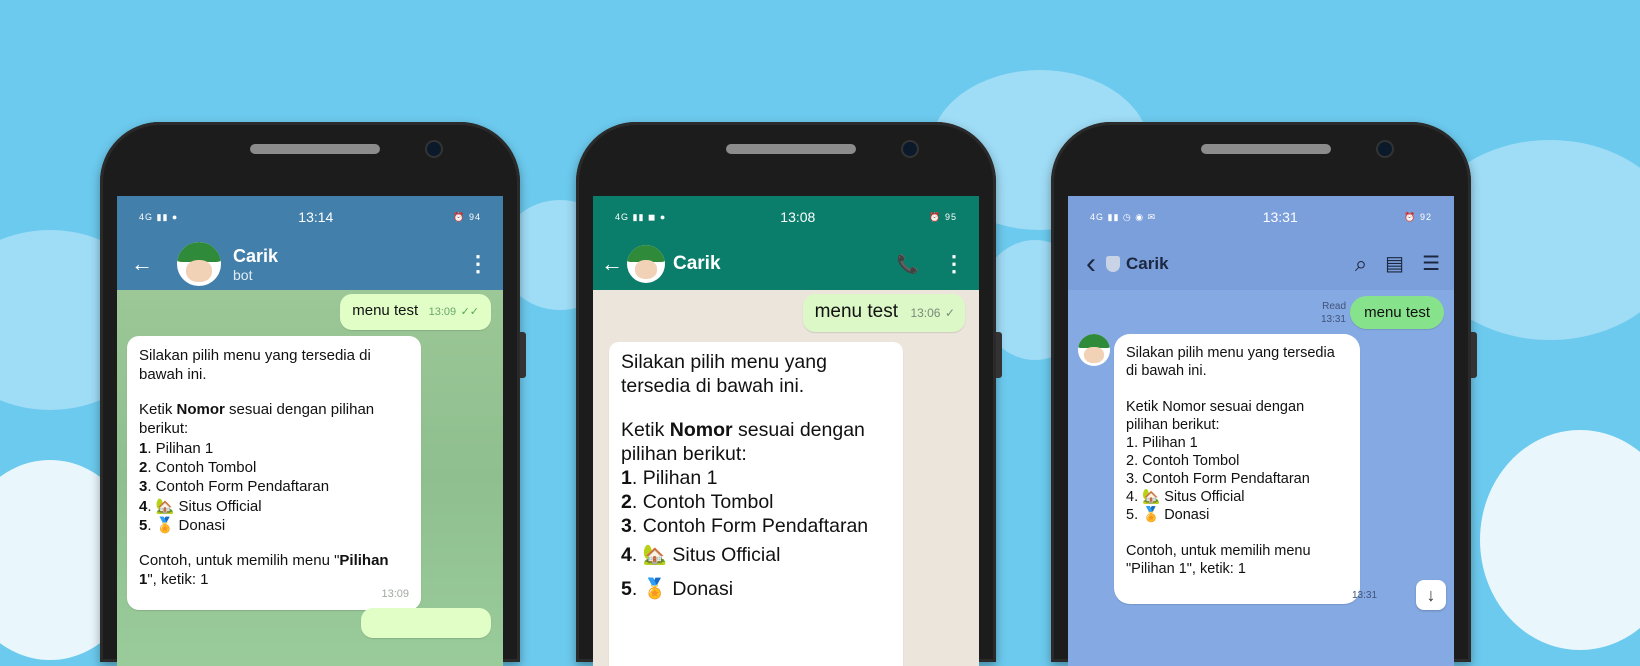 This screenshot has width=1640, height=666. I want to click on sent-message-bubble-partial, so click(426, 623).